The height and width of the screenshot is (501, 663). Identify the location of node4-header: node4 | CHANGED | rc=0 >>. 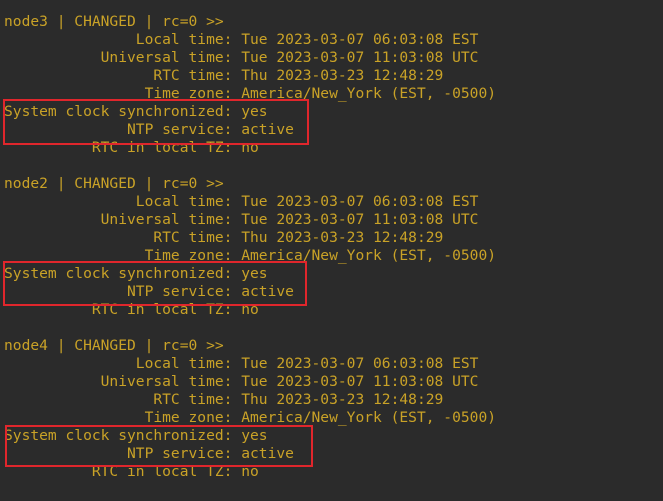
(114, 345).